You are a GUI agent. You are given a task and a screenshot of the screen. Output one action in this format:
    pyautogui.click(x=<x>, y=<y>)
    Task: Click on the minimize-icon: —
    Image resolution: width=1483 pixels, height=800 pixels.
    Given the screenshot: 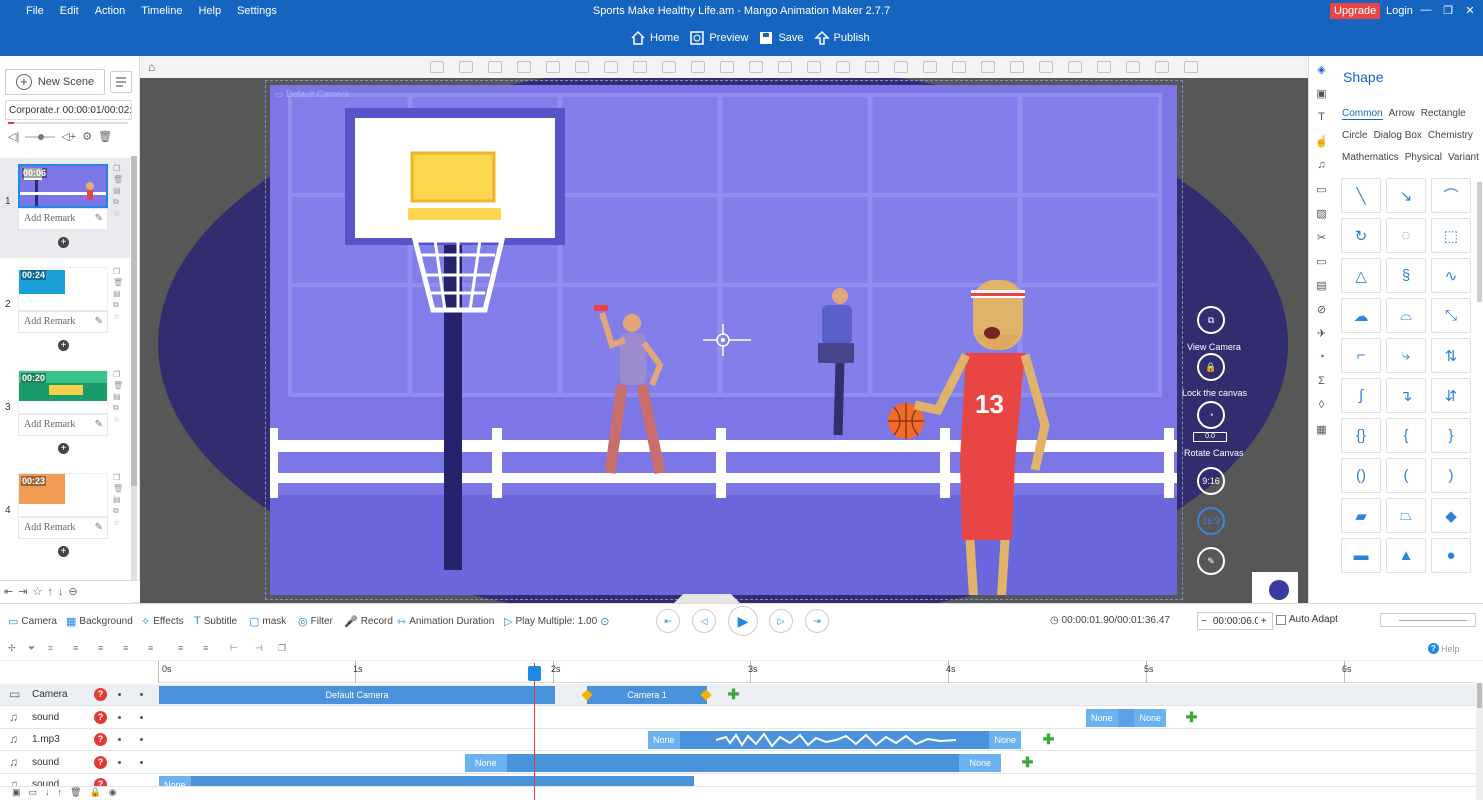 What is the action you would take?
    pyautogui.click(x=1426, y=10)
    